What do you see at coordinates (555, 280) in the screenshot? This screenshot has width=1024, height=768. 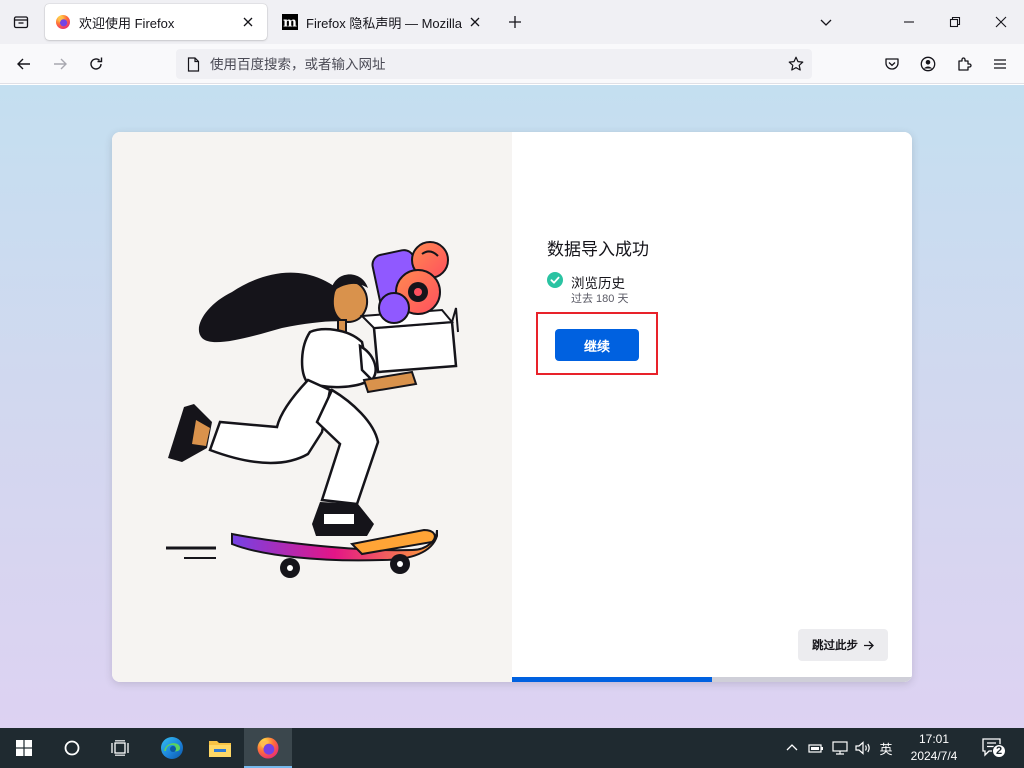 I see `check-circle-icon` at bounding box center [555, 280].